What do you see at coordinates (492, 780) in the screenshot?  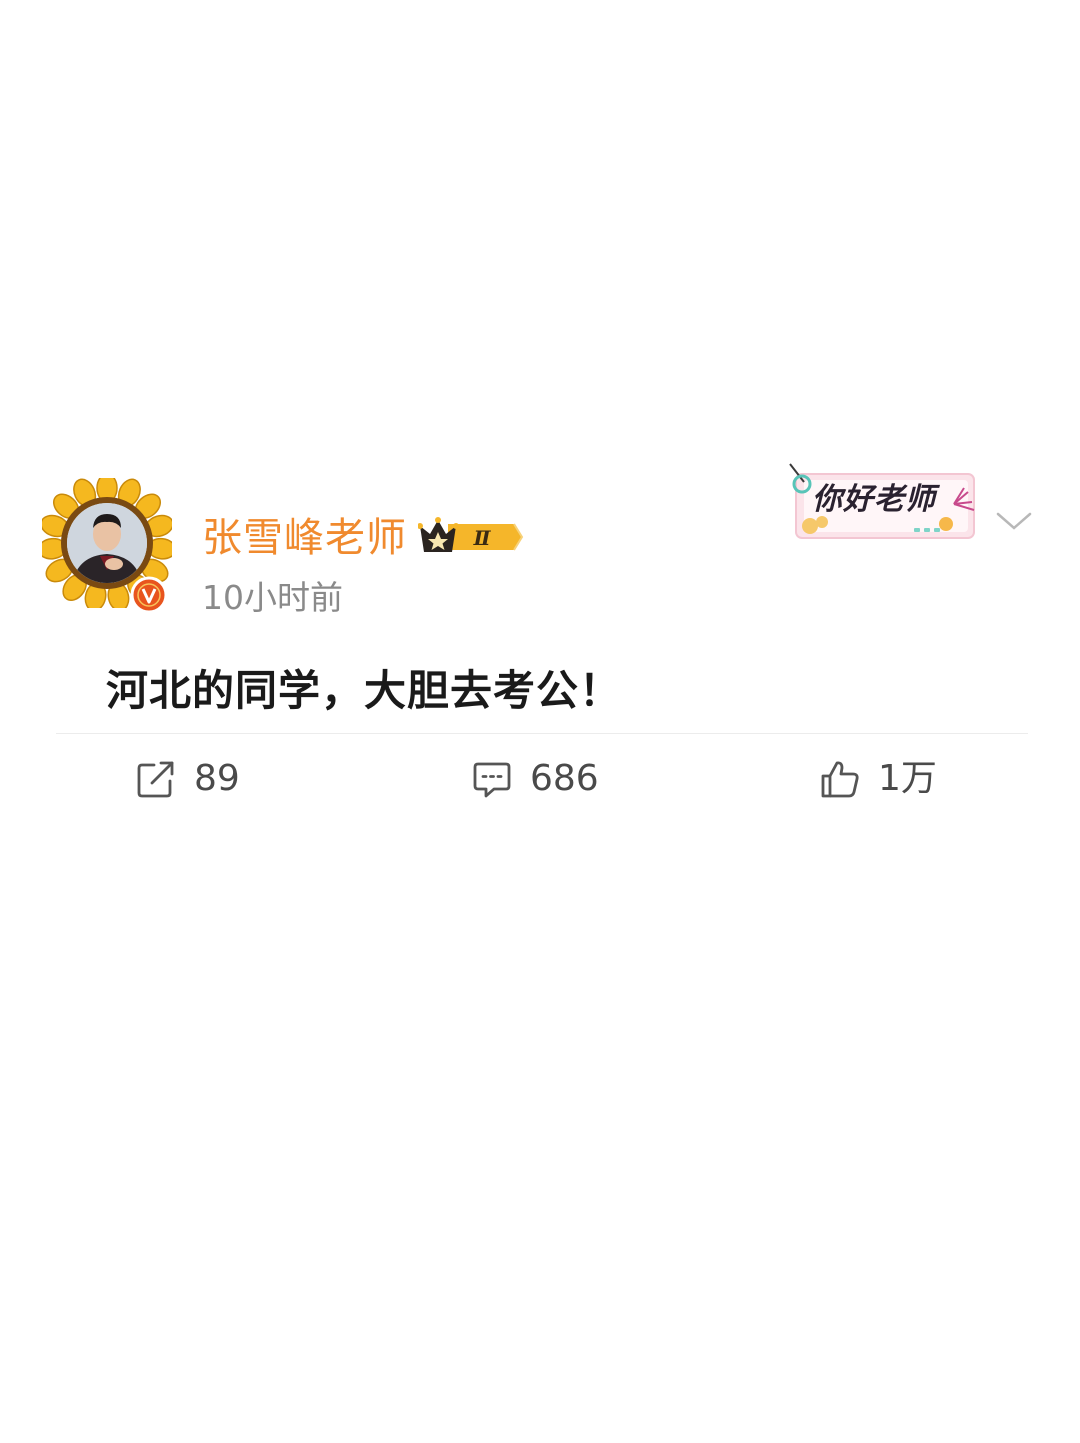 I see `comment-bubble-icon` at bounding box center [492, 780].